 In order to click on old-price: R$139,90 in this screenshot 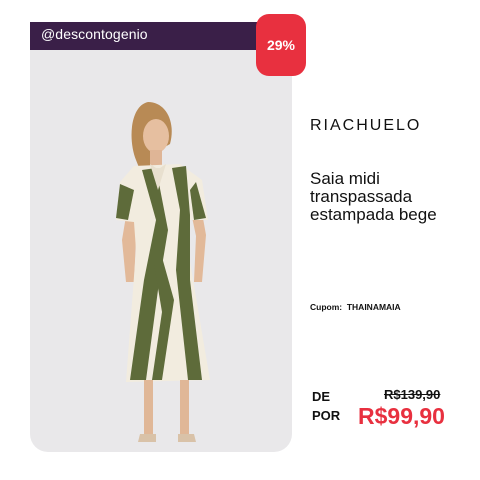, I will do `click(412, 394)`.